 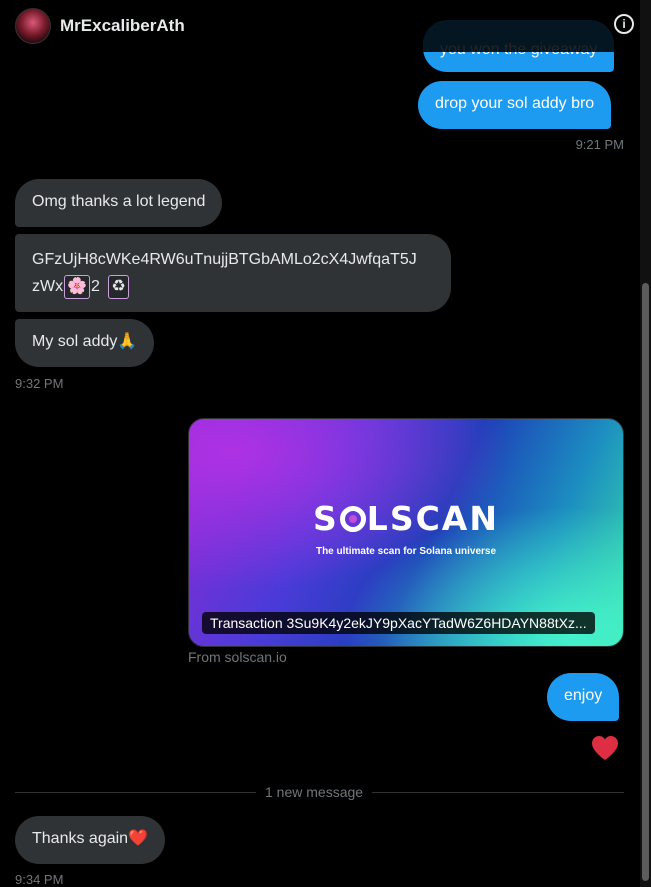 What do you see at coordinates (645, 582) in the screenshot?
I see `scrollbar-thumb` at bounding box center [645, 582].